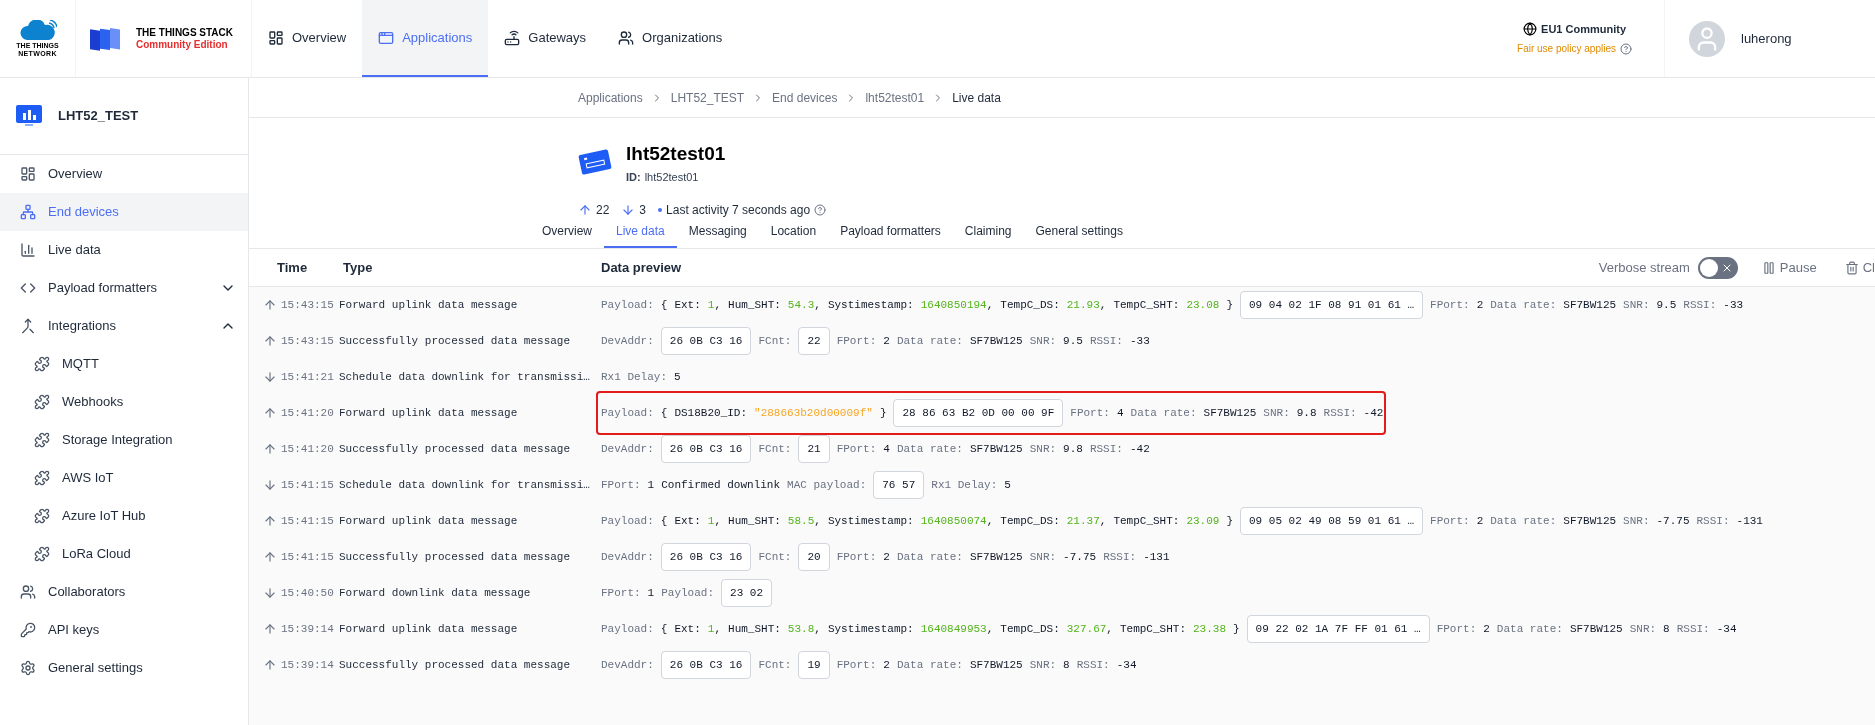  What do you see at coordinates (124, 630) in the screenshot?
I see `sidebar-item: API keys` at bounding box center [124, 630].